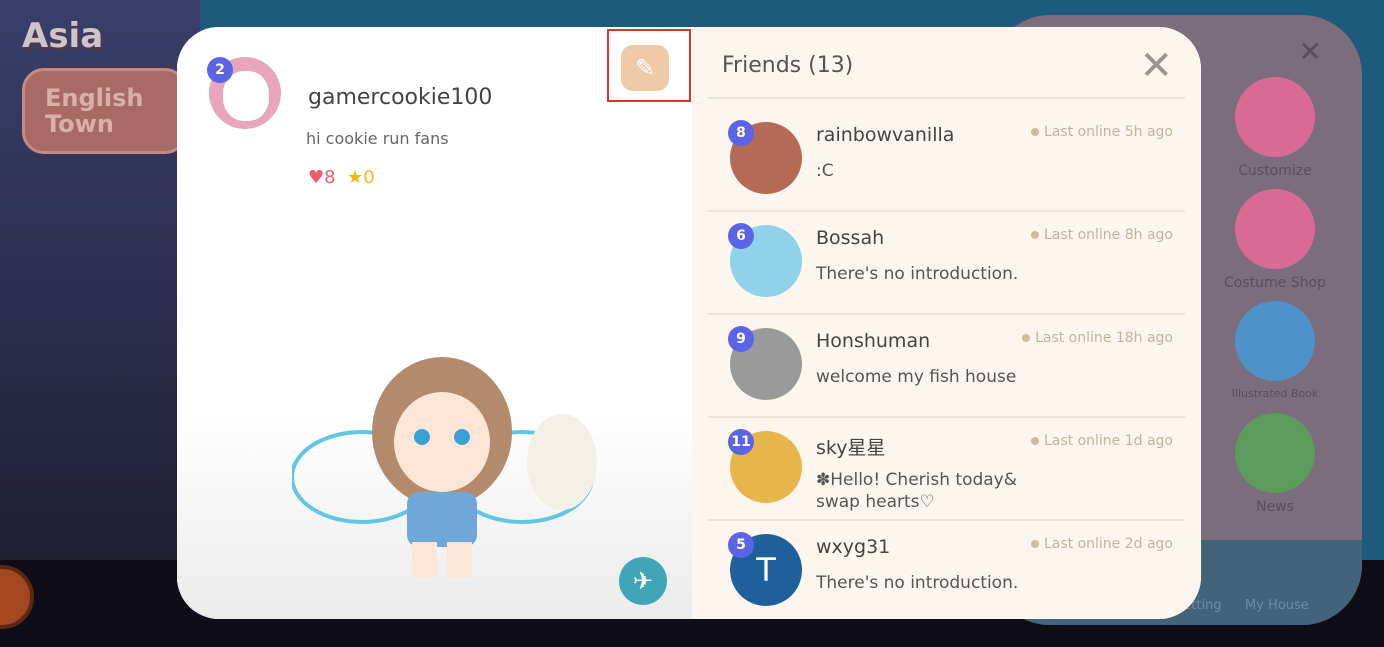 This screenshot has width=1384, height=647. What do you see at coordinates (851, 448) in the screenshot?
I see `friend-name: sky星星` at bounding box center [851, 448].